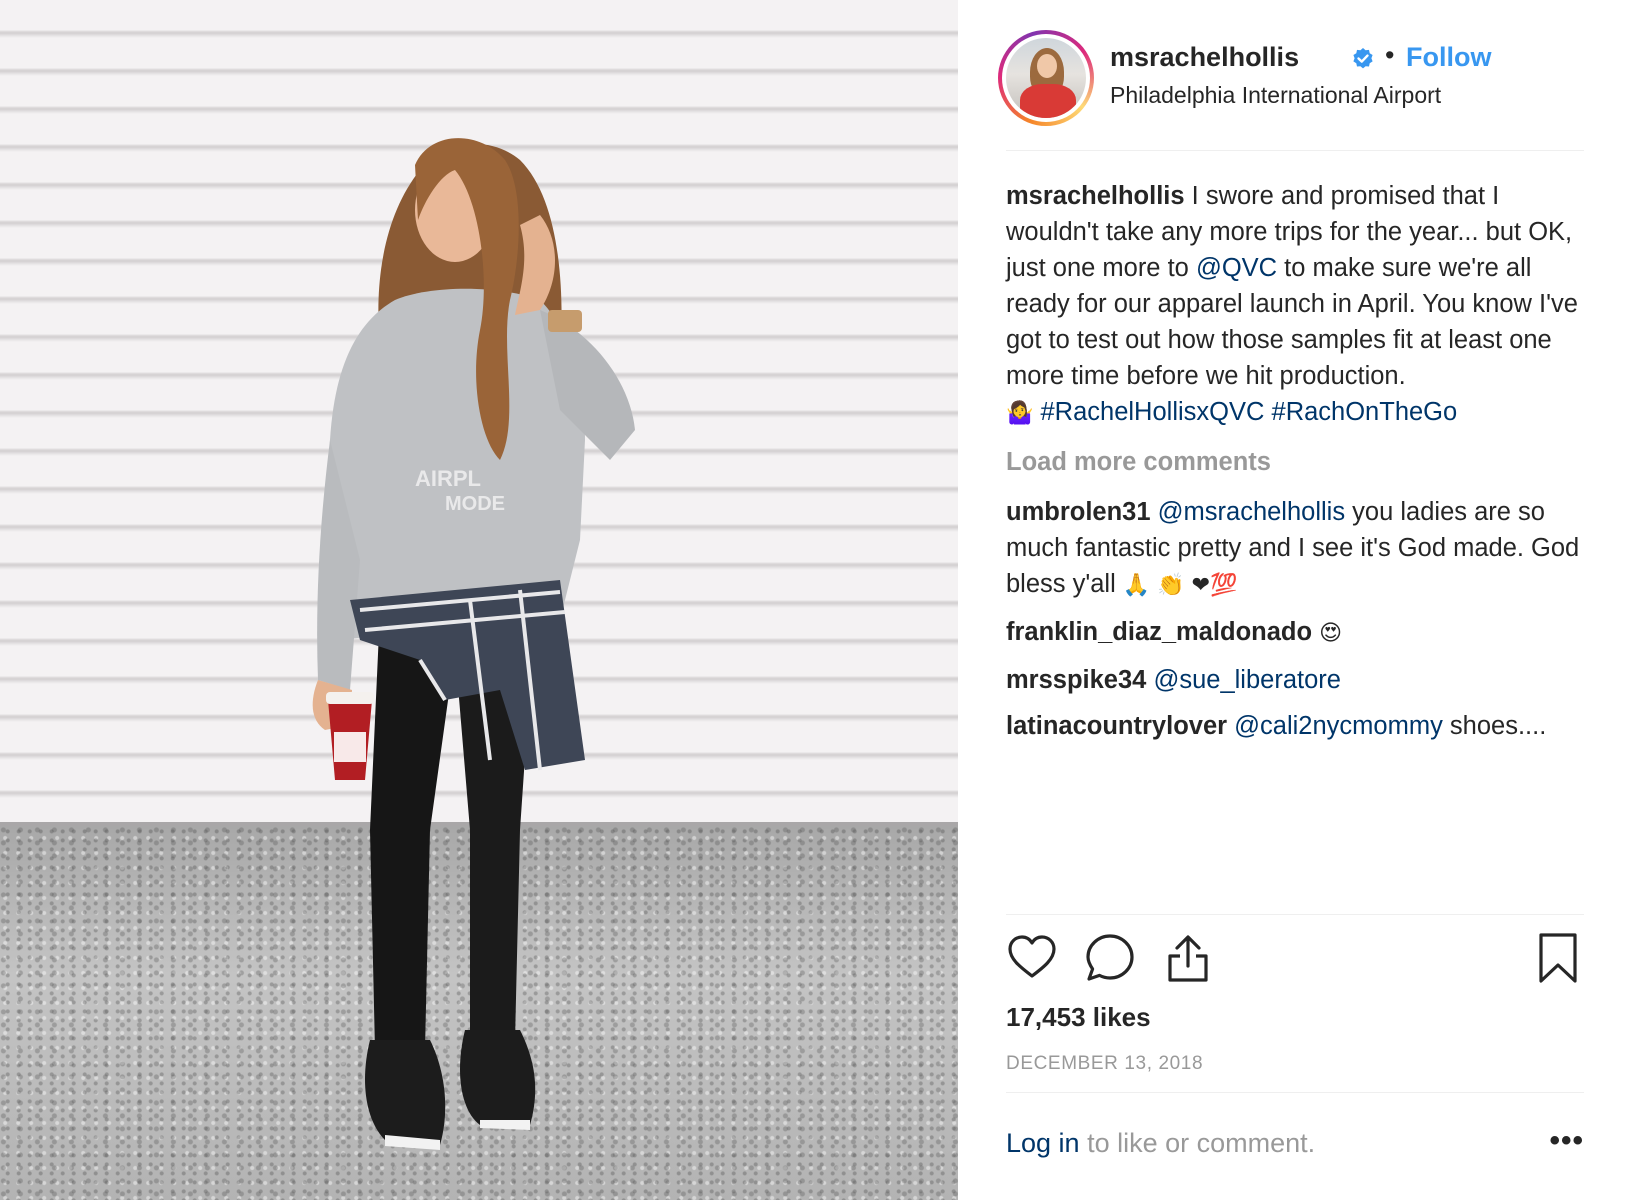  Describe the element at coordinates (1204, 57) in the screenshot. I see `username-link: msrachelhollis` at that location.